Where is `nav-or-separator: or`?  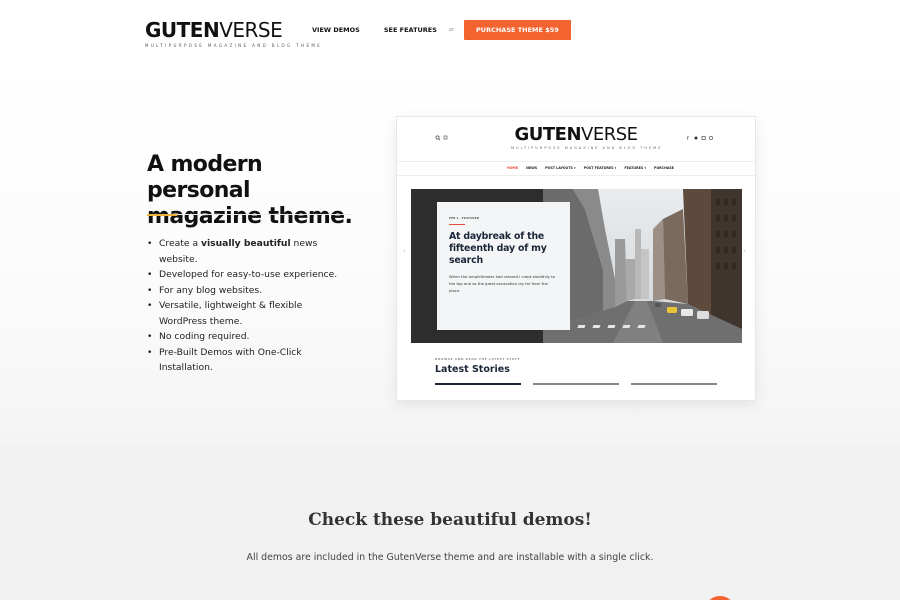
nav-or-separator: or is located at coordinates (451, 30).